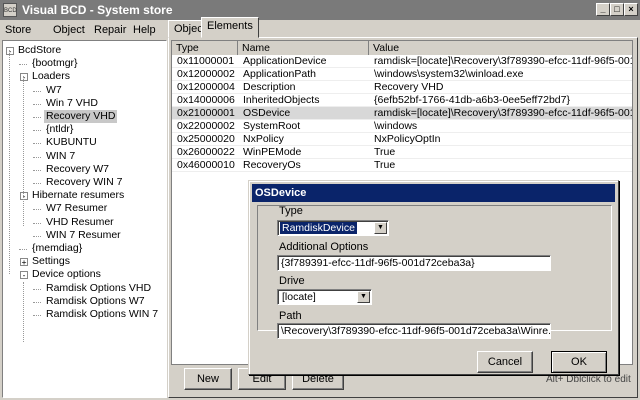 The width and height of the screenshot is (640, 400). Describe the element at coordinates (579, 362) in the screenshot. I see `ok-button: OK` at that location.